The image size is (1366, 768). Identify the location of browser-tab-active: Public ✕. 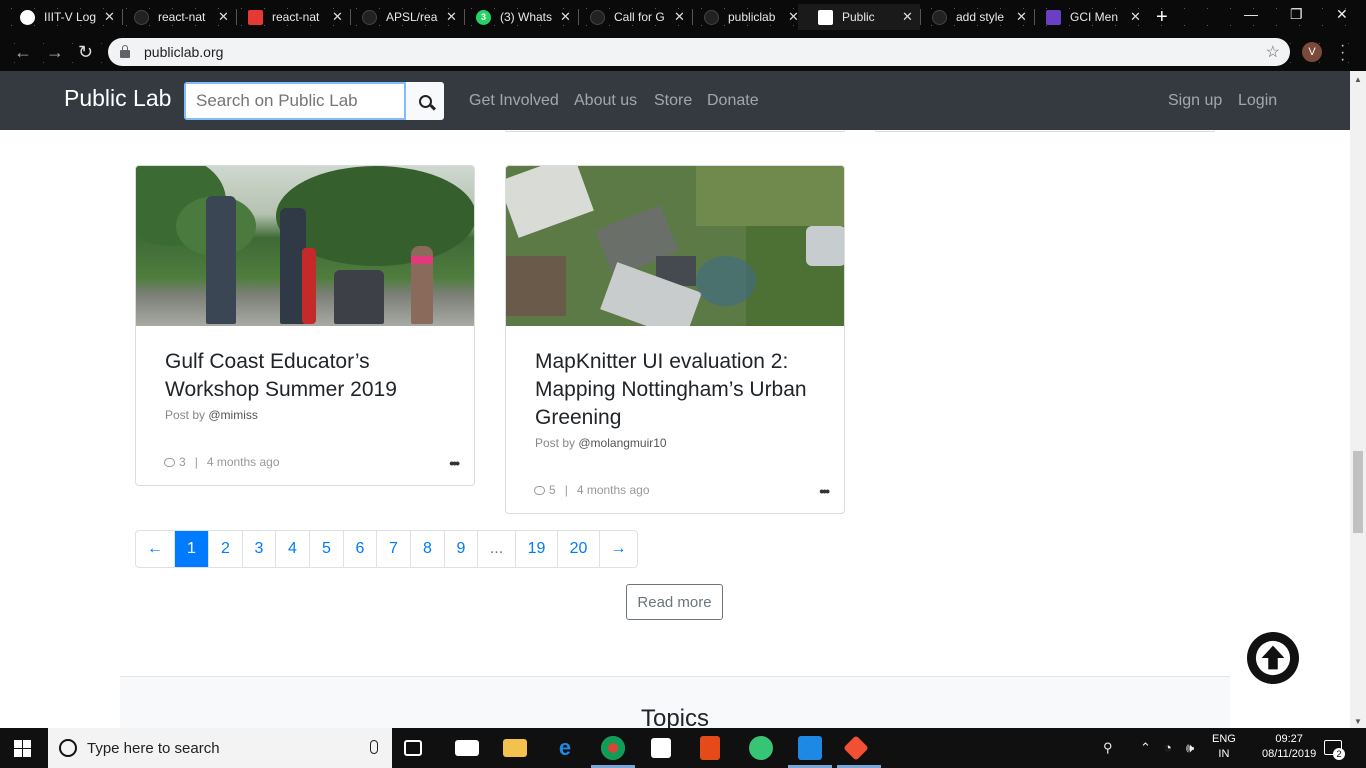
(859, 17).